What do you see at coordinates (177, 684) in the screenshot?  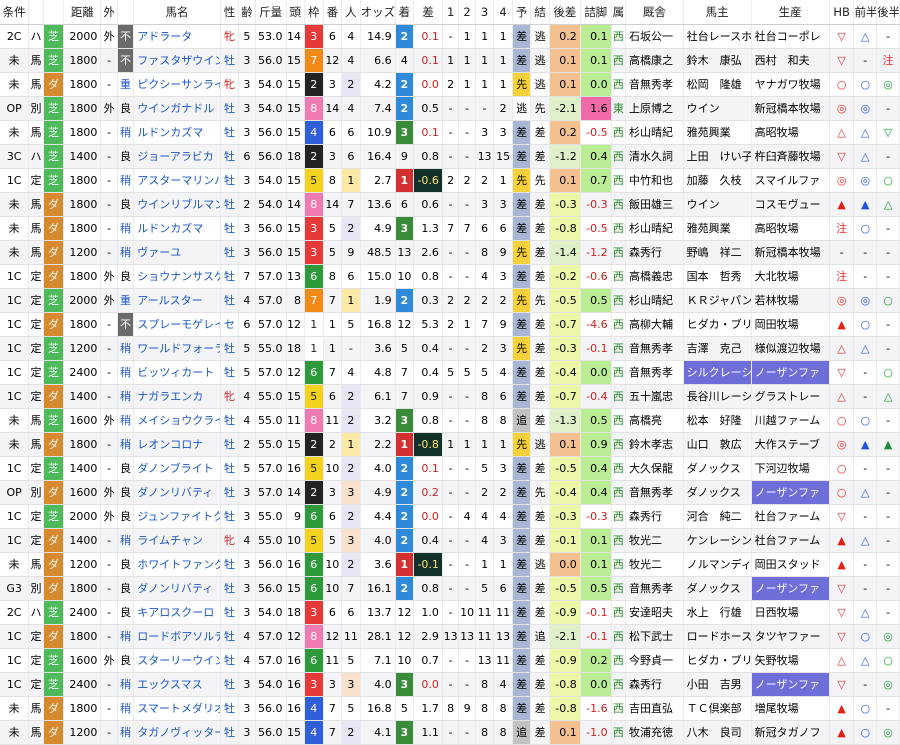 I see `horse-name-link: エックスマス` at bounding box center [177, 684].